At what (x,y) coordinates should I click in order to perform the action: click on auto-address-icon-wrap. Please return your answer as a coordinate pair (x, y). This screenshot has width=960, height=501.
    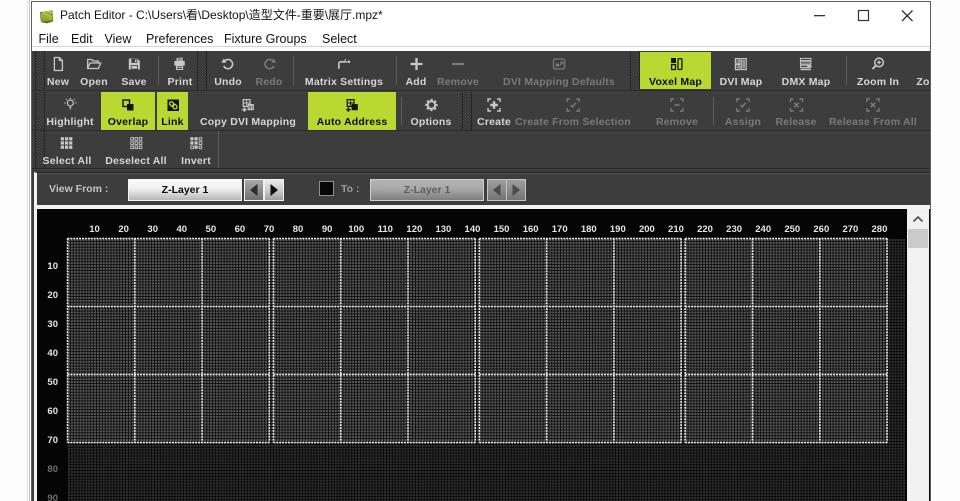
    Looking at the image, I should click on (352, 104).